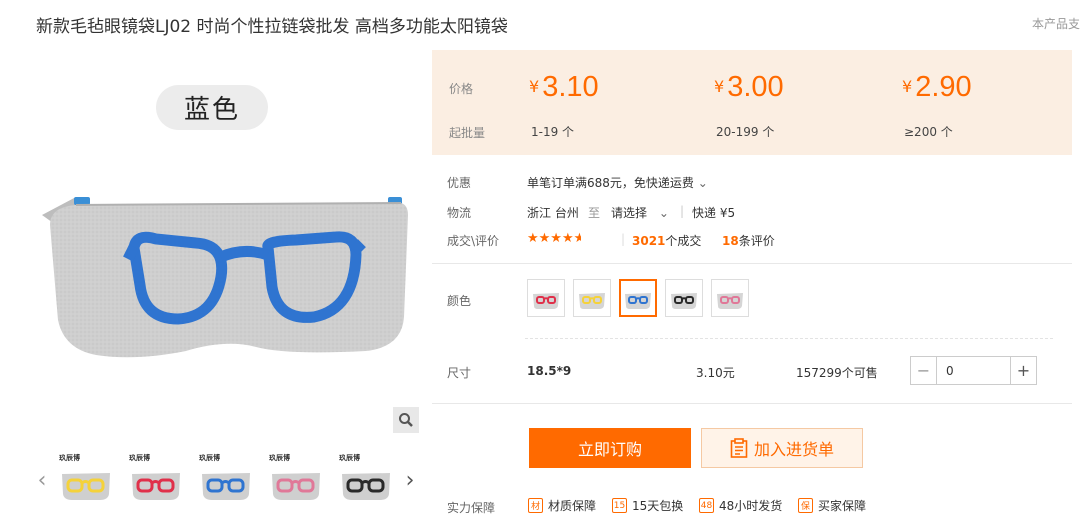  Describe the element at coordinates (549, 371) in the screenshot. I see `size-value: 18.5*9` at that location.